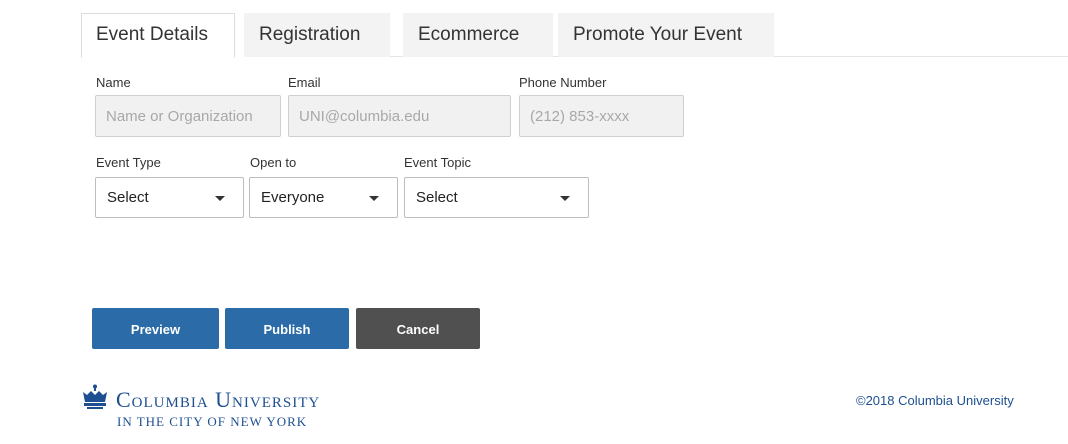 Image resolution: width=1068 pixels, height=444 pixels. I want to click on email-input, so click(399, 116).